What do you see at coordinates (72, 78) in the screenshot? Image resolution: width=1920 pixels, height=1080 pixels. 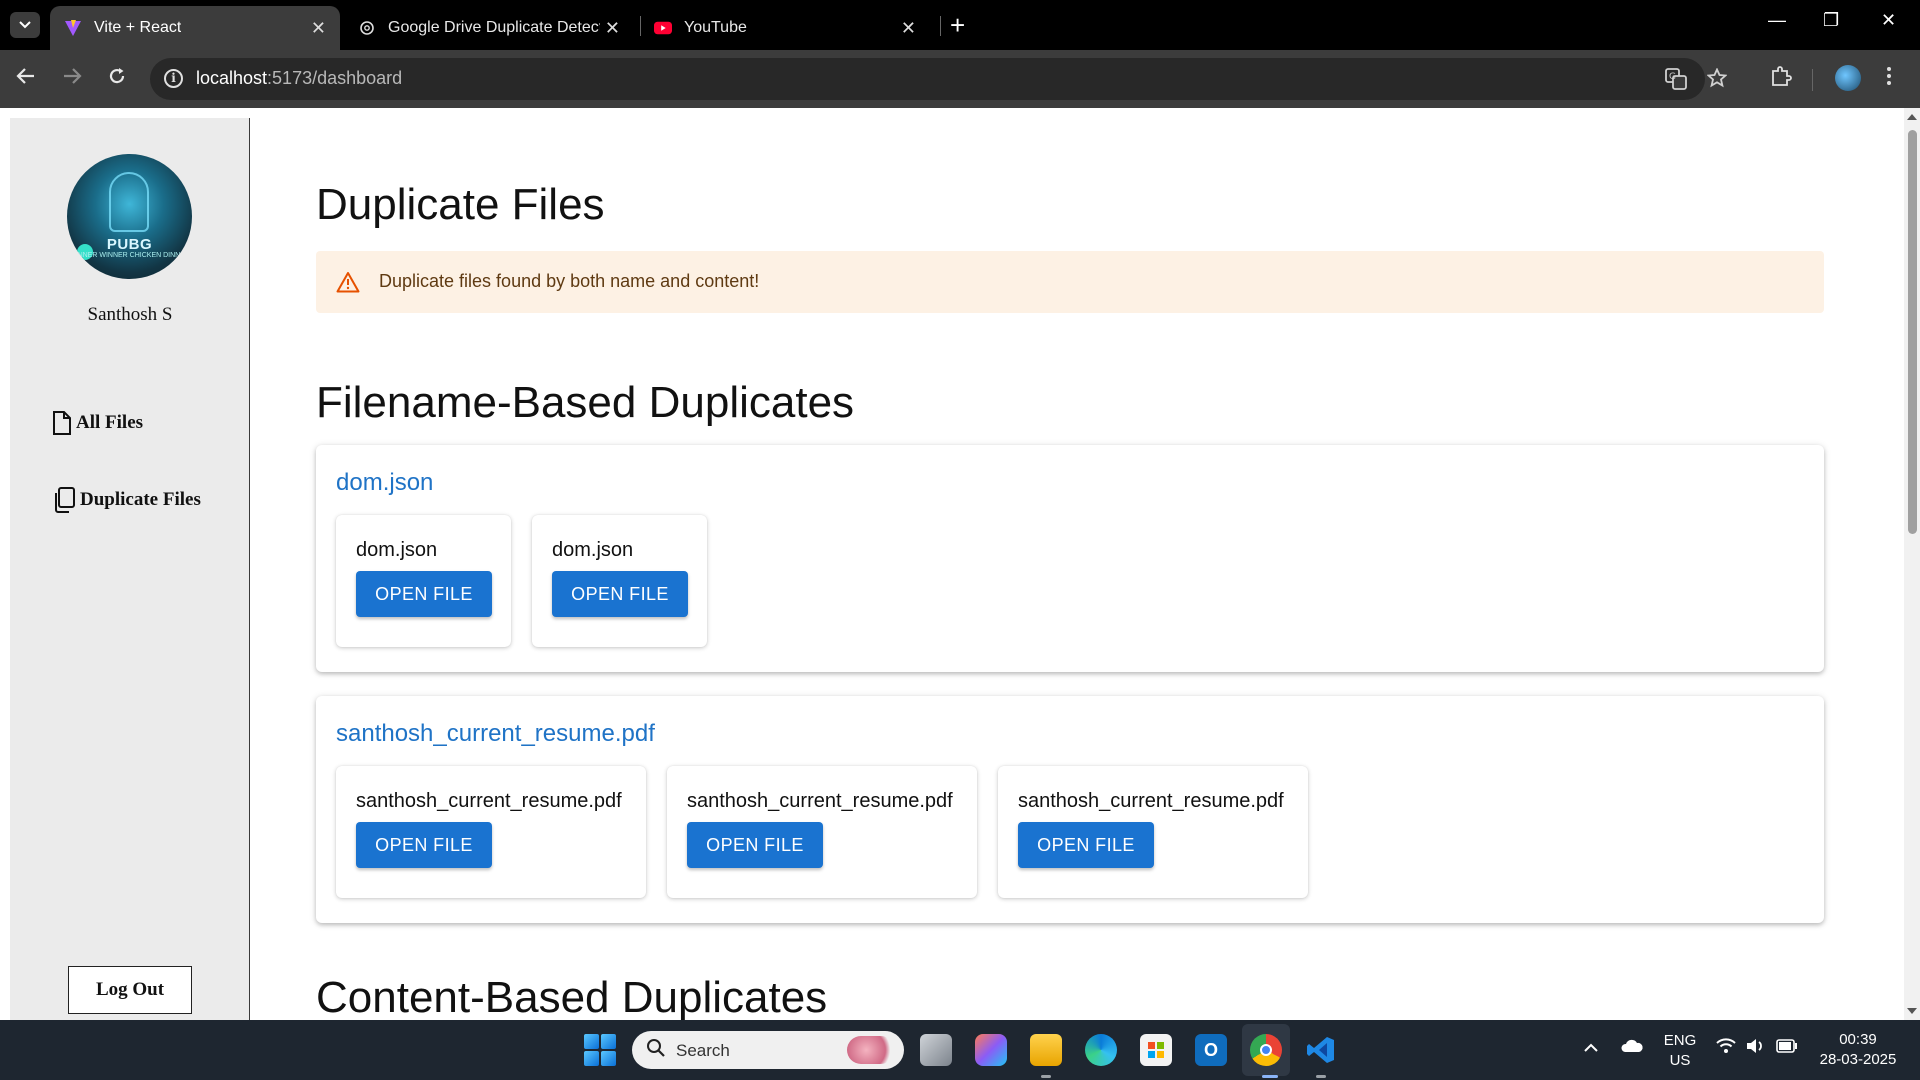 I see `forward-arrow-icon` at bounding box center [72, 78].